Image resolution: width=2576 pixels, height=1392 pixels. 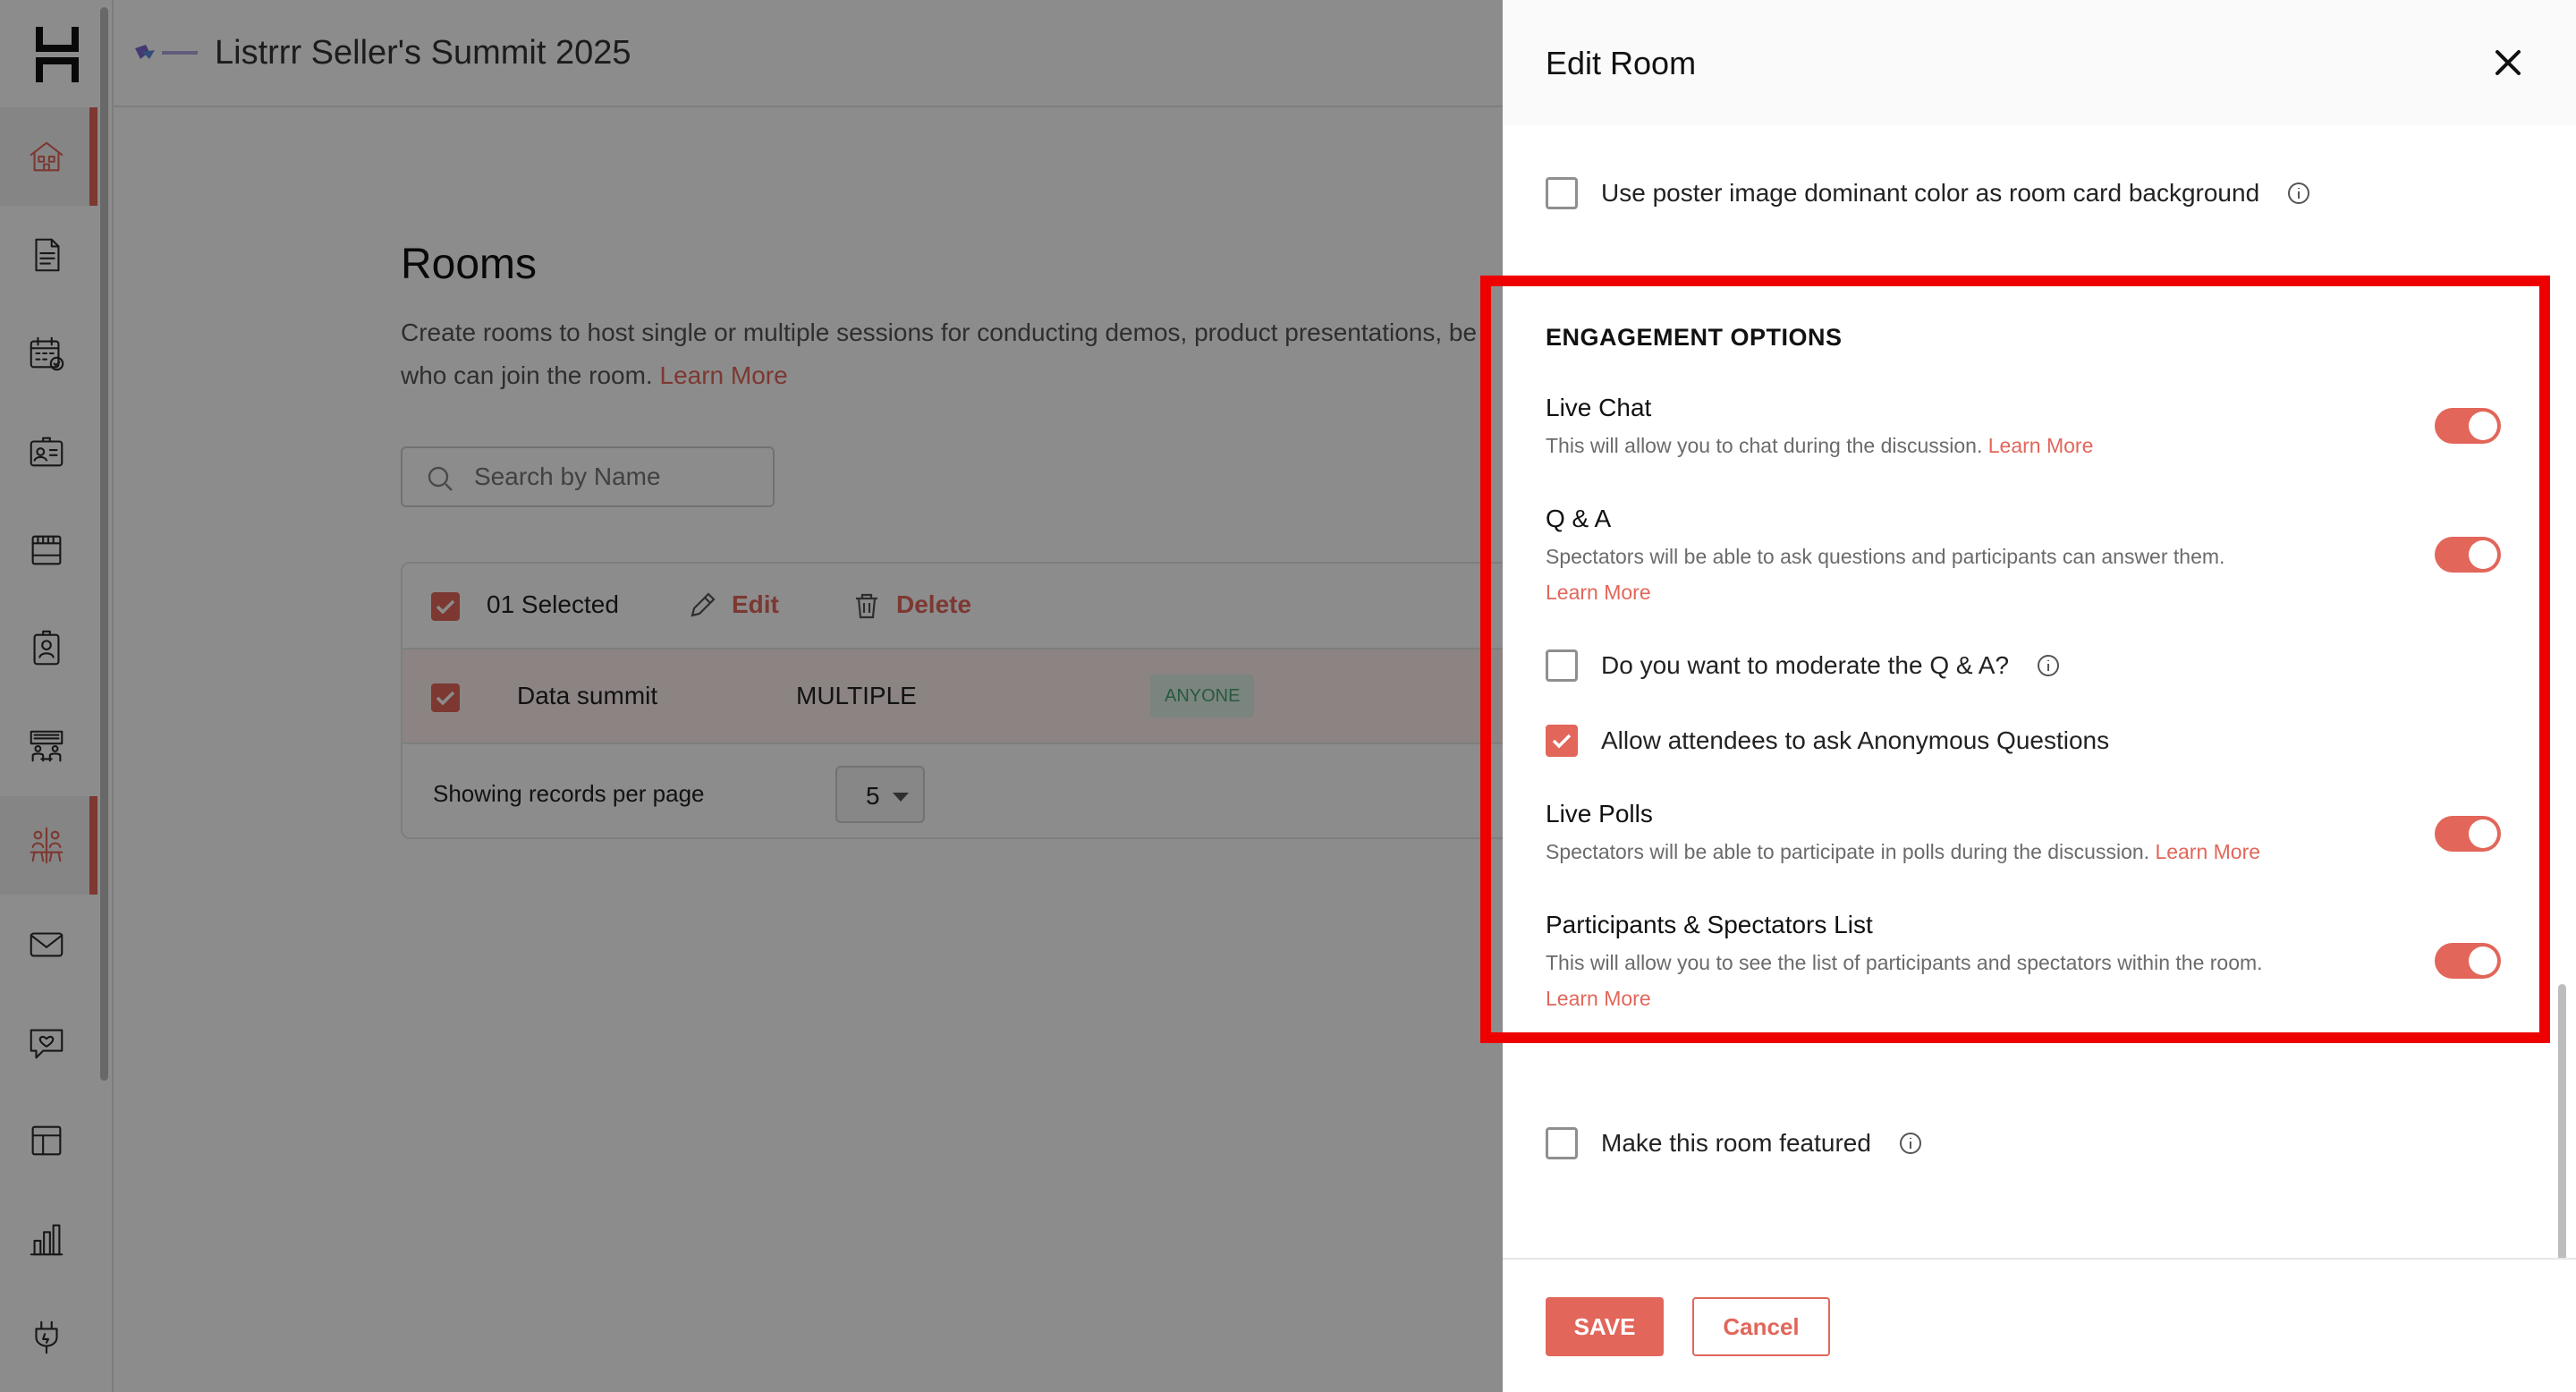 I want to click on live-polls-title: Live Polls, so click(x=1599, y=814).